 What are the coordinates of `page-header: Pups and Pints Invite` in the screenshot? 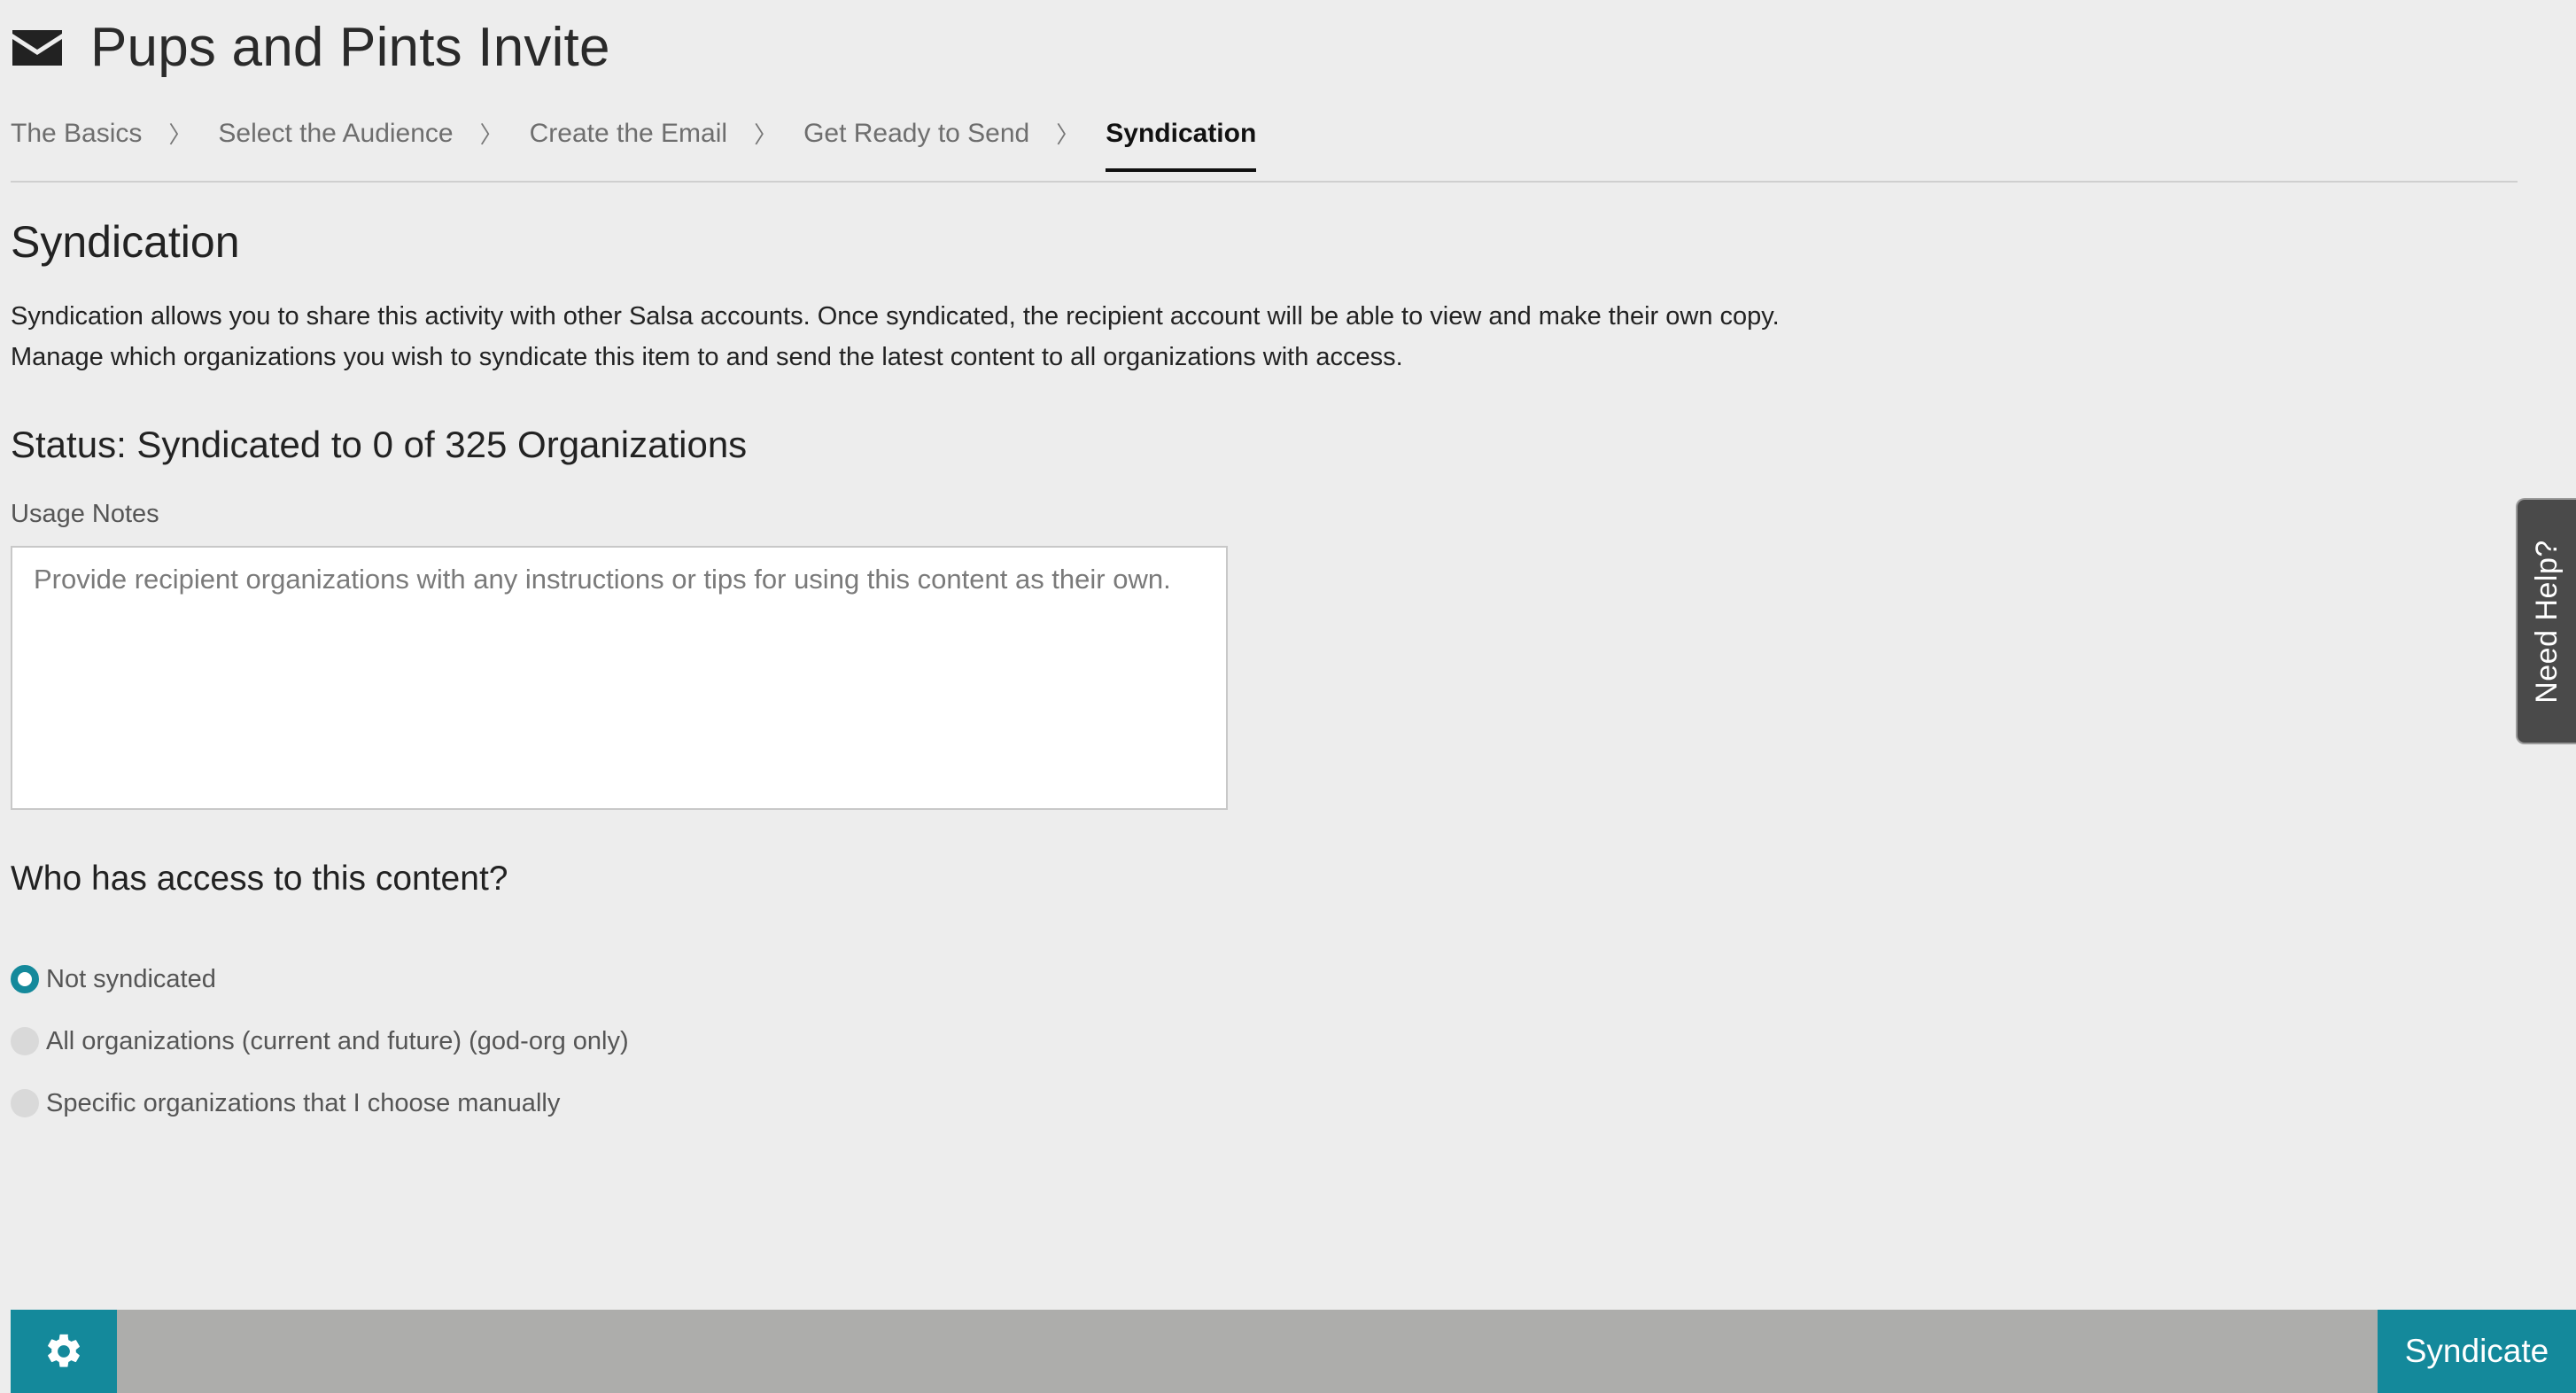 It's located at (310, 47).